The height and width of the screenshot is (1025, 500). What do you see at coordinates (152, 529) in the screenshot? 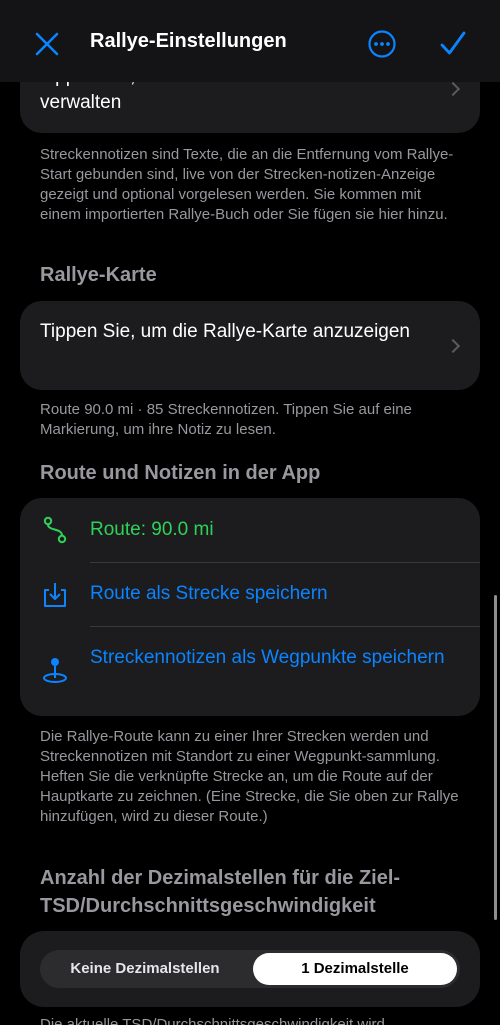
I see `route-distance-label: Route: 90.0 mi` at bounding box center [152, 529].